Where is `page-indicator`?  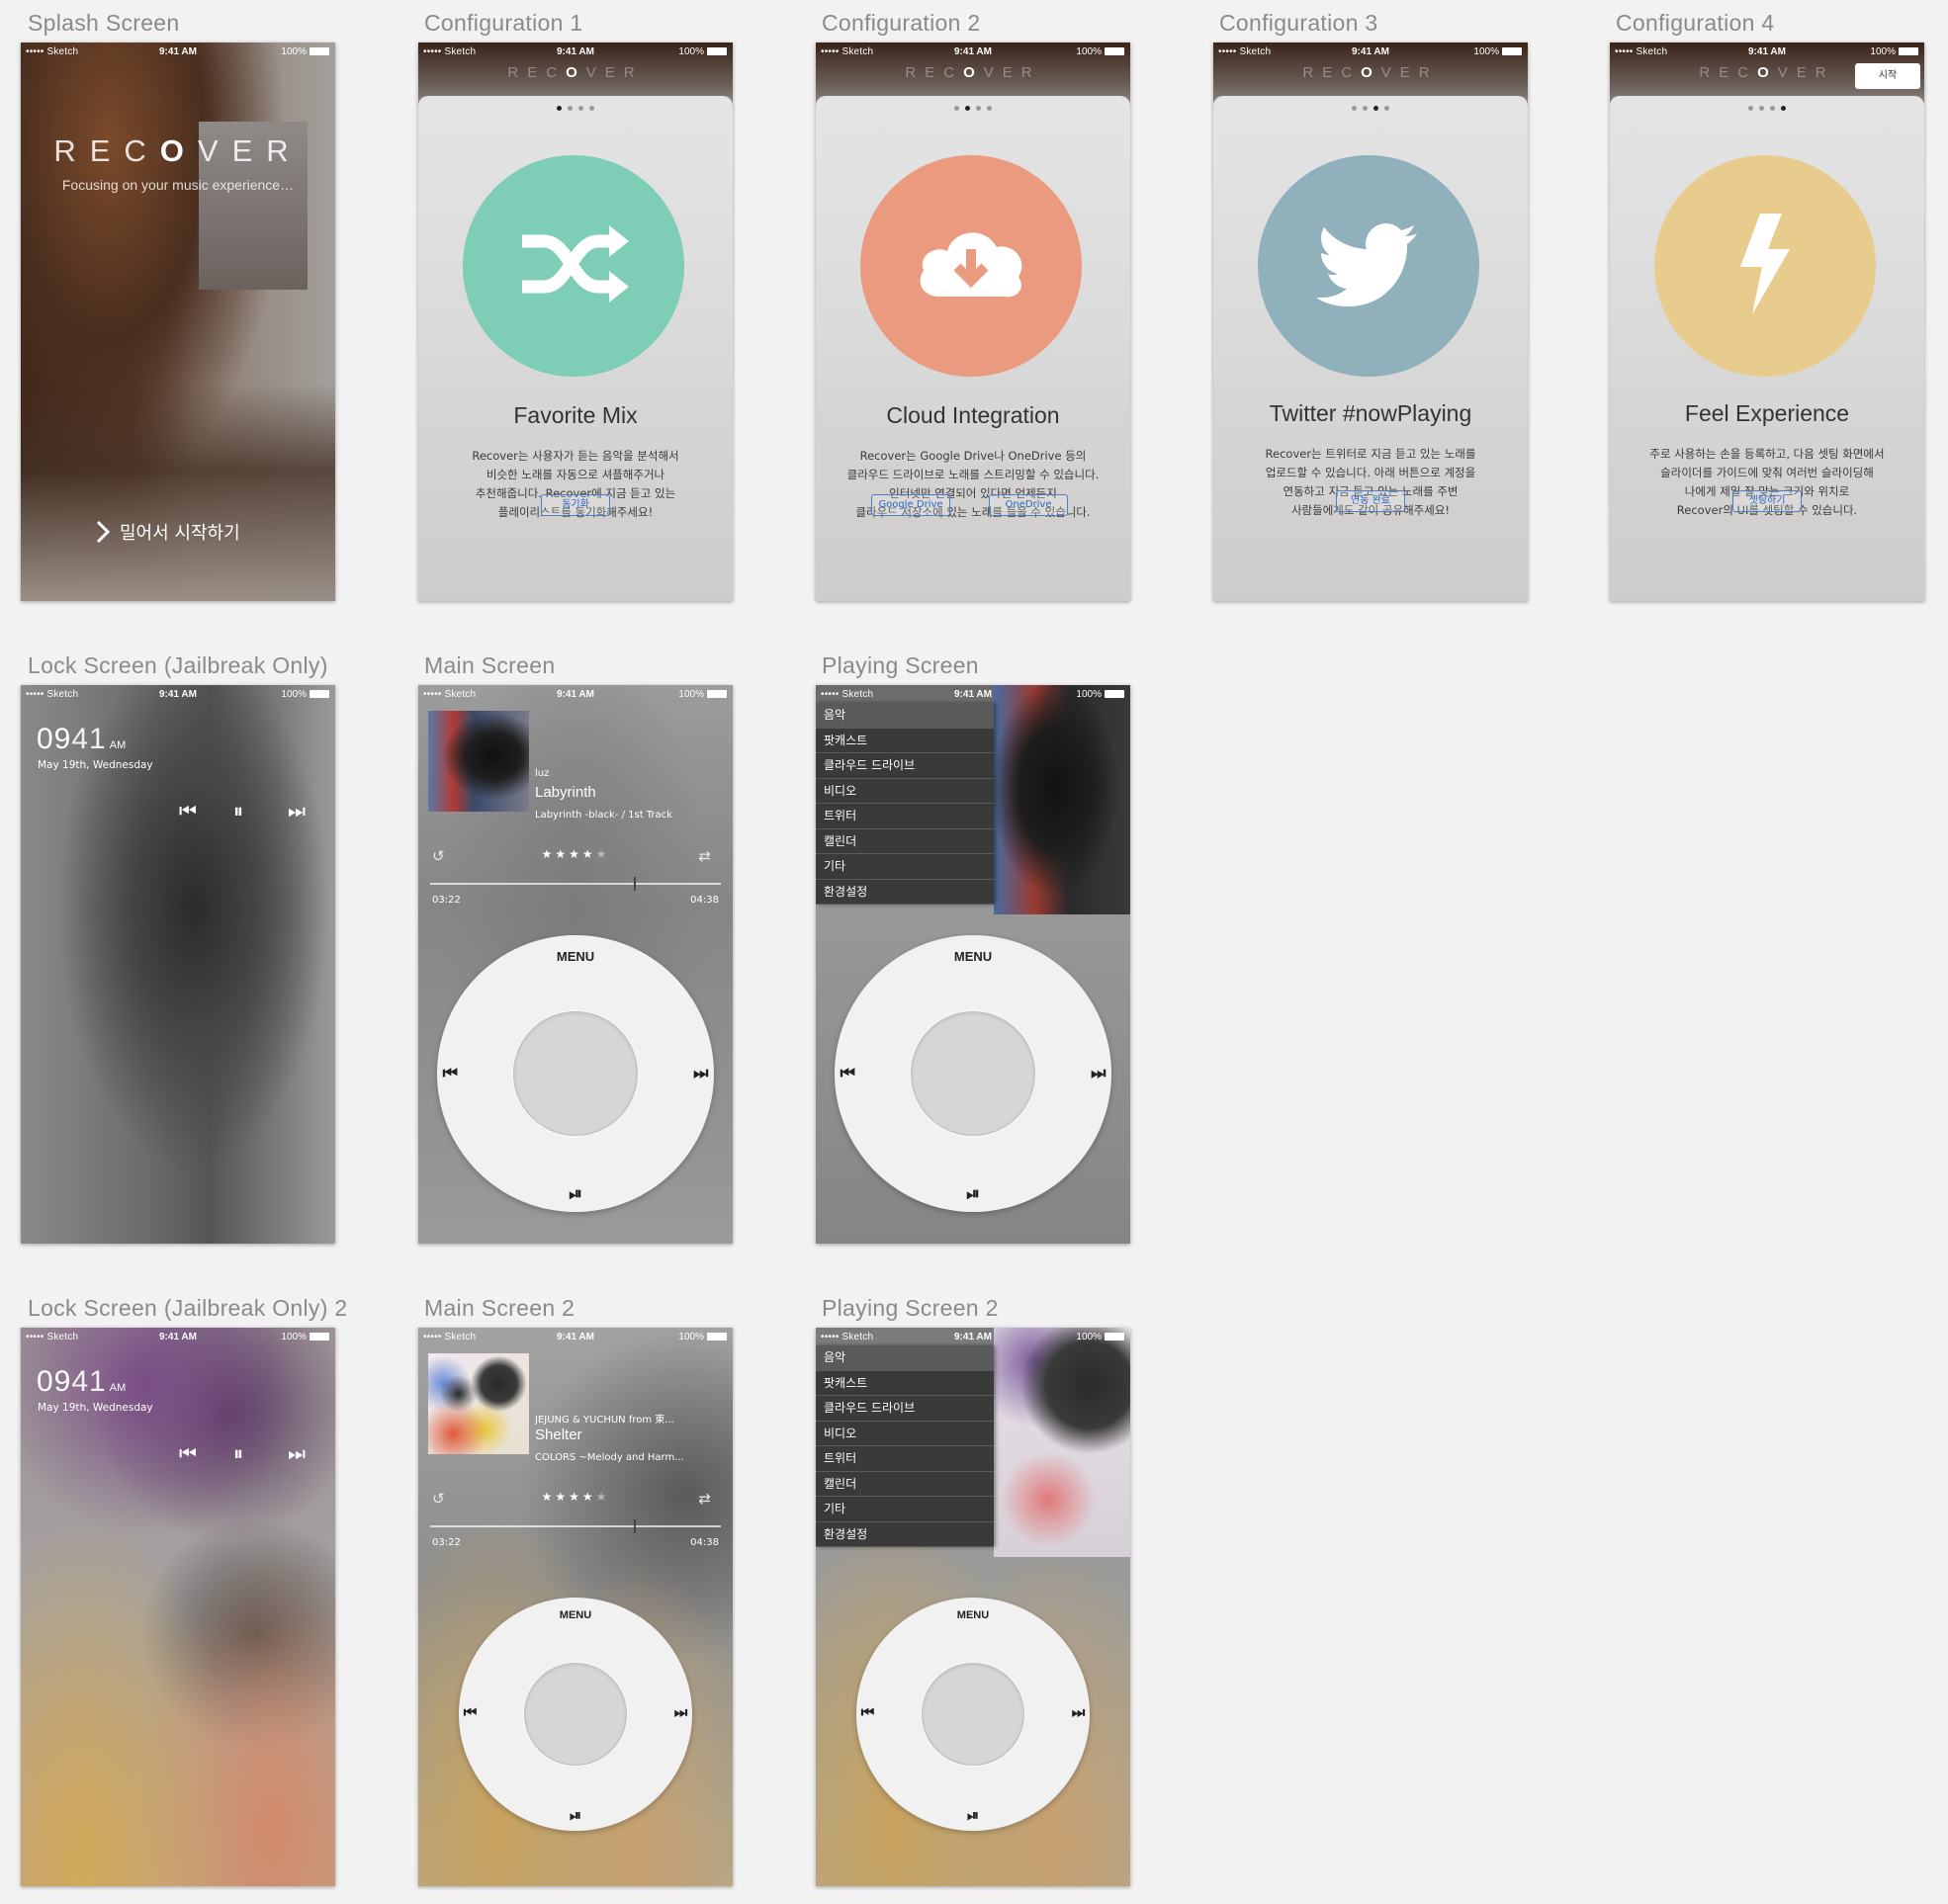 page-indicator is located at coordinates (575, 108).